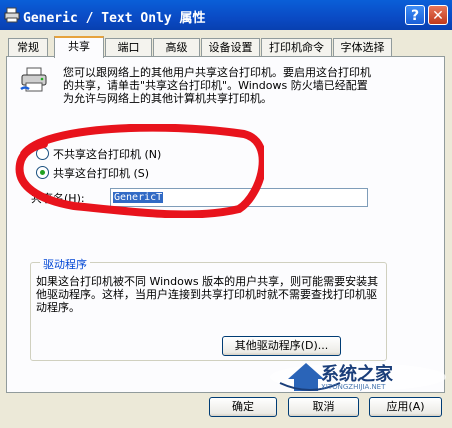  I want to click on apply-button: 应用(A), so click(405, 407).